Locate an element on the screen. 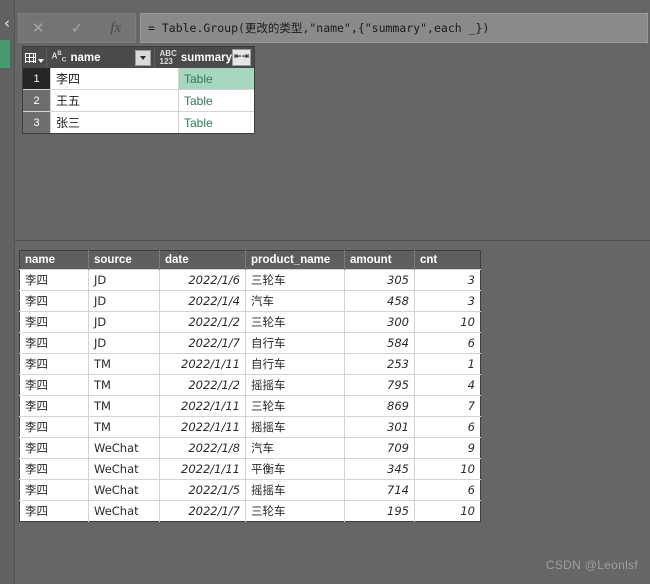 This screenshot has height=584, width=650. cell-name: 王五 is located at coordinates (115, 100).